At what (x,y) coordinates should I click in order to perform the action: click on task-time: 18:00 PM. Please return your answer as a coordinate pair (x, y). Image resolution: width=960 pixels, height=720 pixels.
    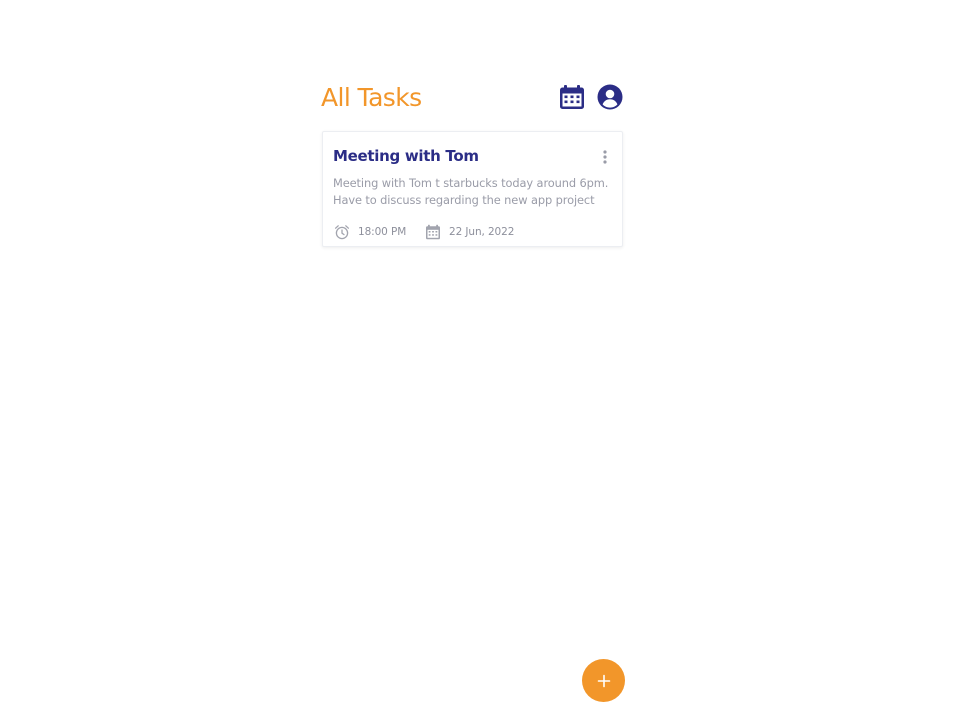
    Looking at the image, I should click on (370, 231).